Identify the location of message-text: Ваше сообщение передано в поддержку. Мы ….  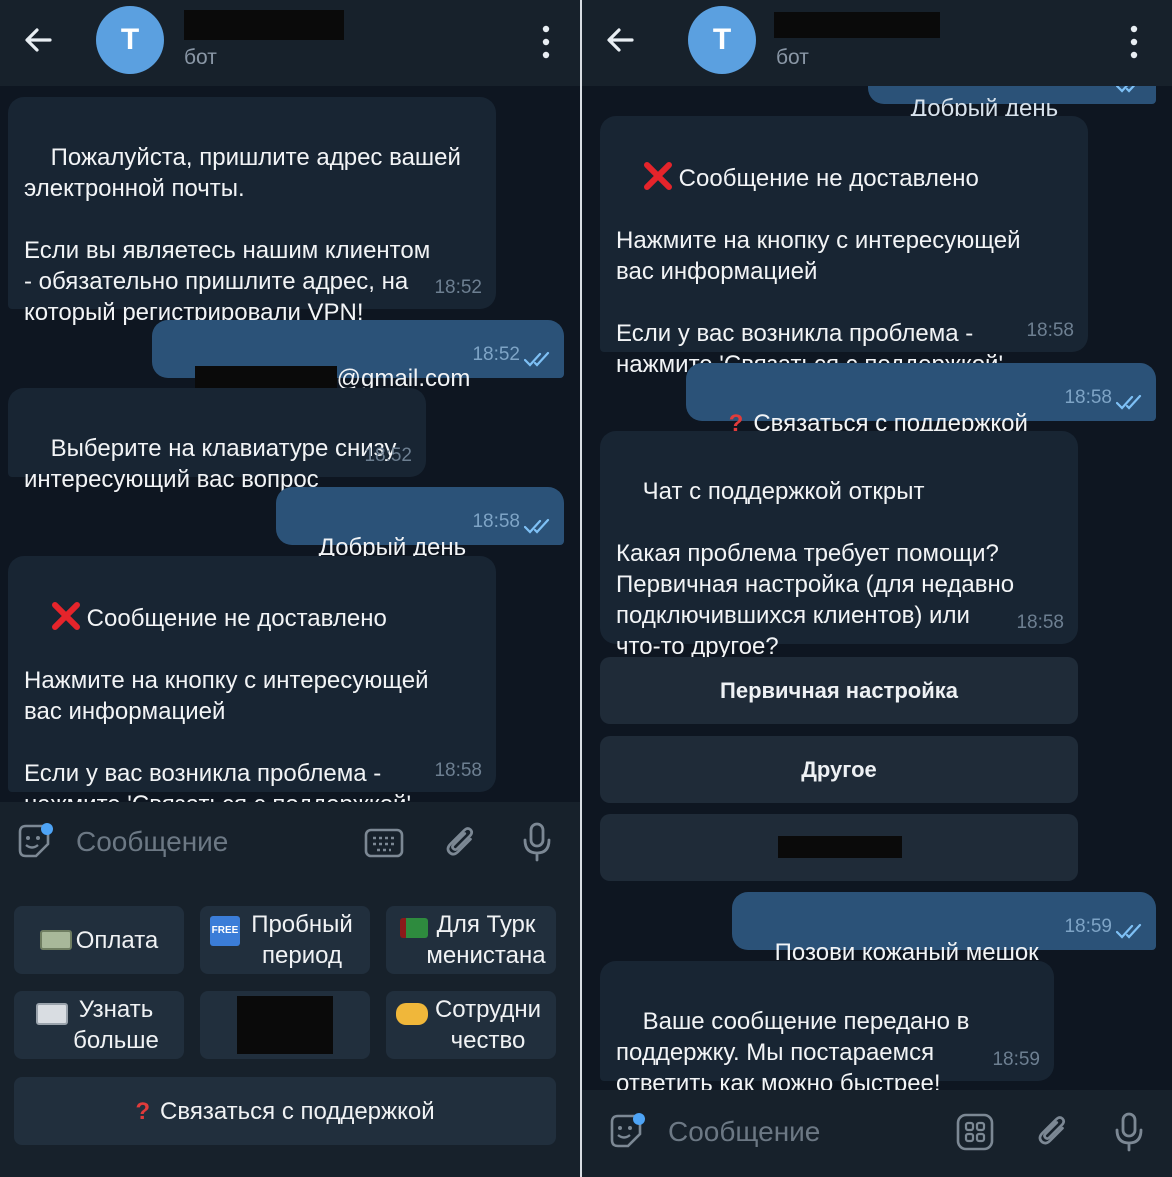
(793, 1052).